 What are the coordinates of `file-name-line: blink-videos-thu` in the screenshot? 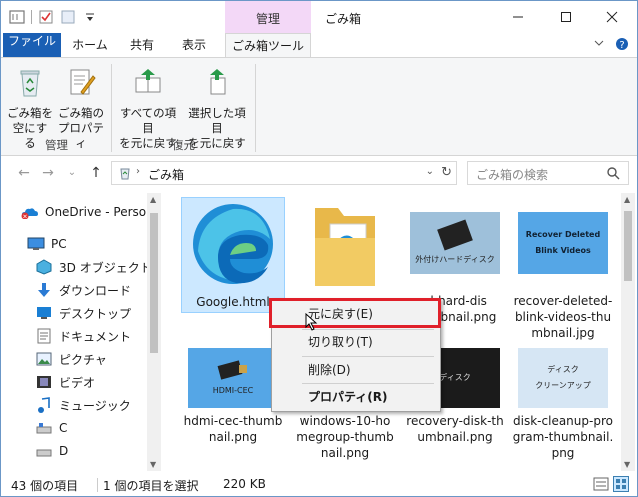 It's located at (563, 317).